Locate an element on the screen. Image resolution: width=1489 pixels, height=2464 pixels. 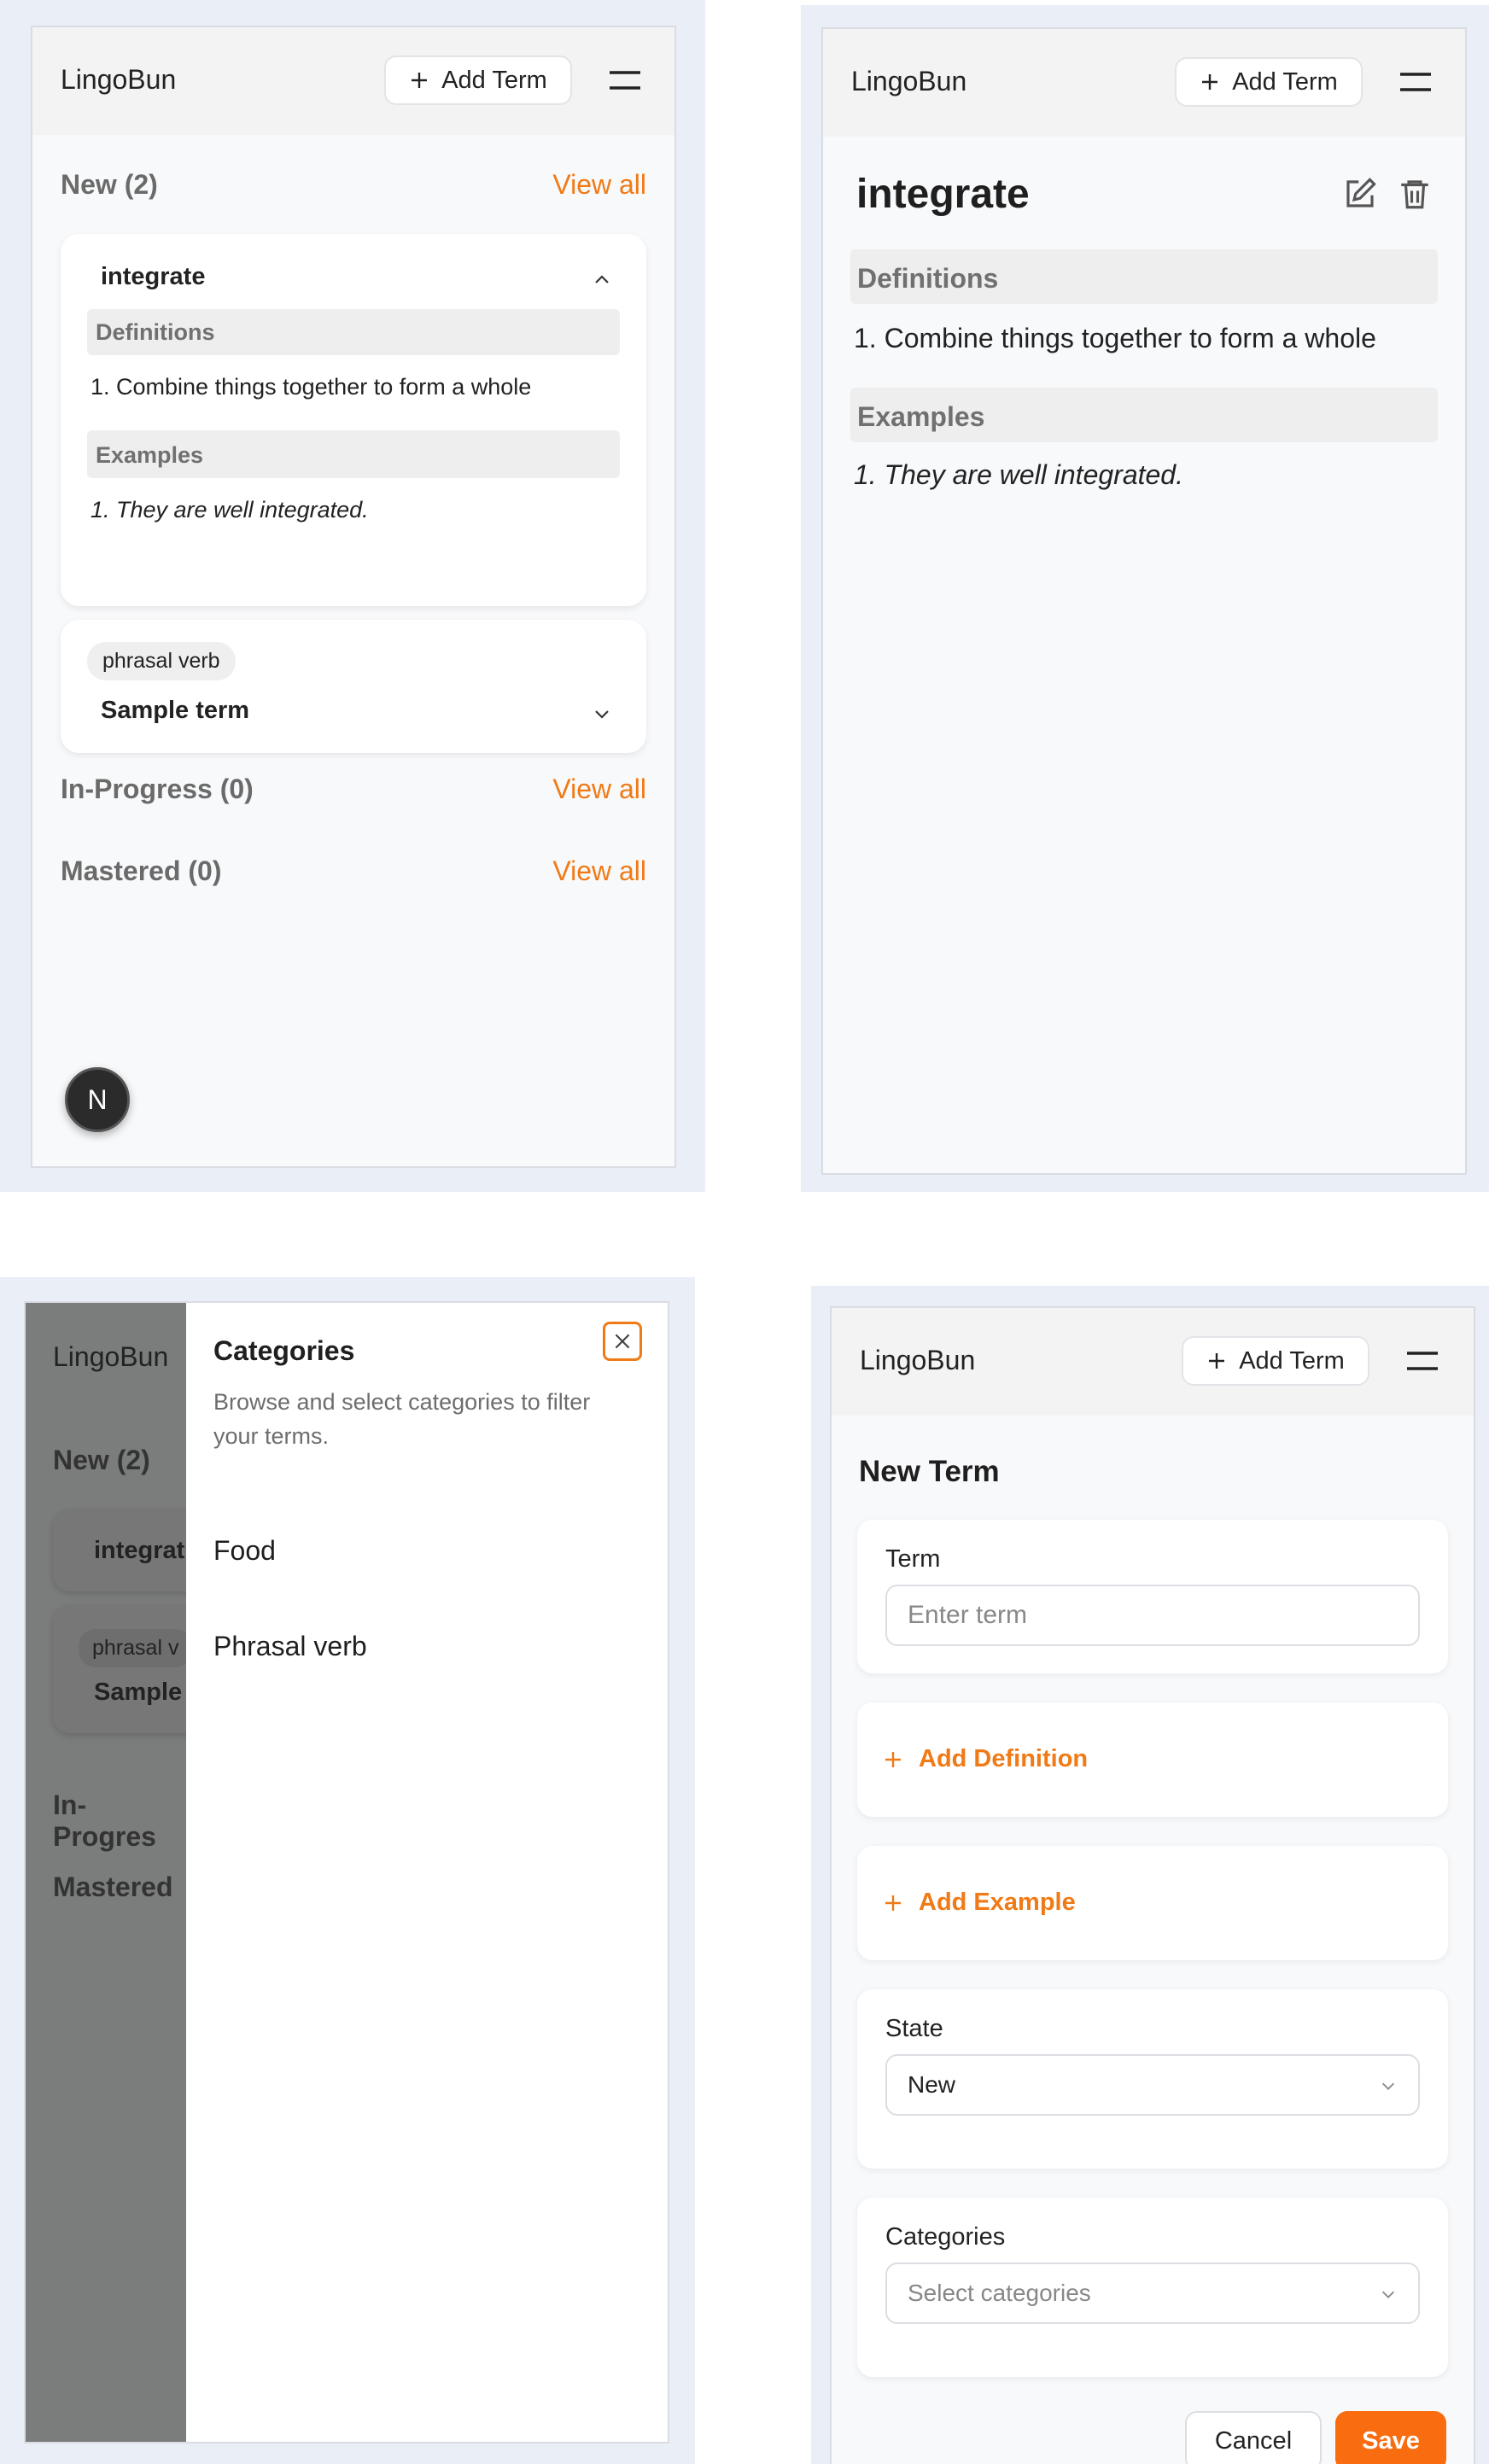
state-field-card: State New is located at coordinates (1152, 2079).